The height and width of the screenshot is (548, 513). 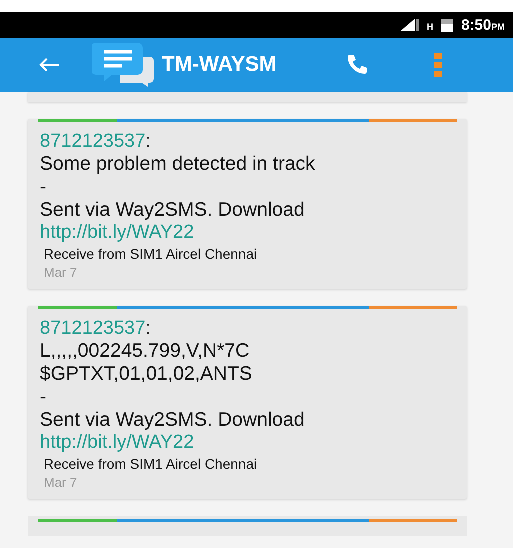 I want to click on clock: 8:50PM, so click(x=483, y=25).